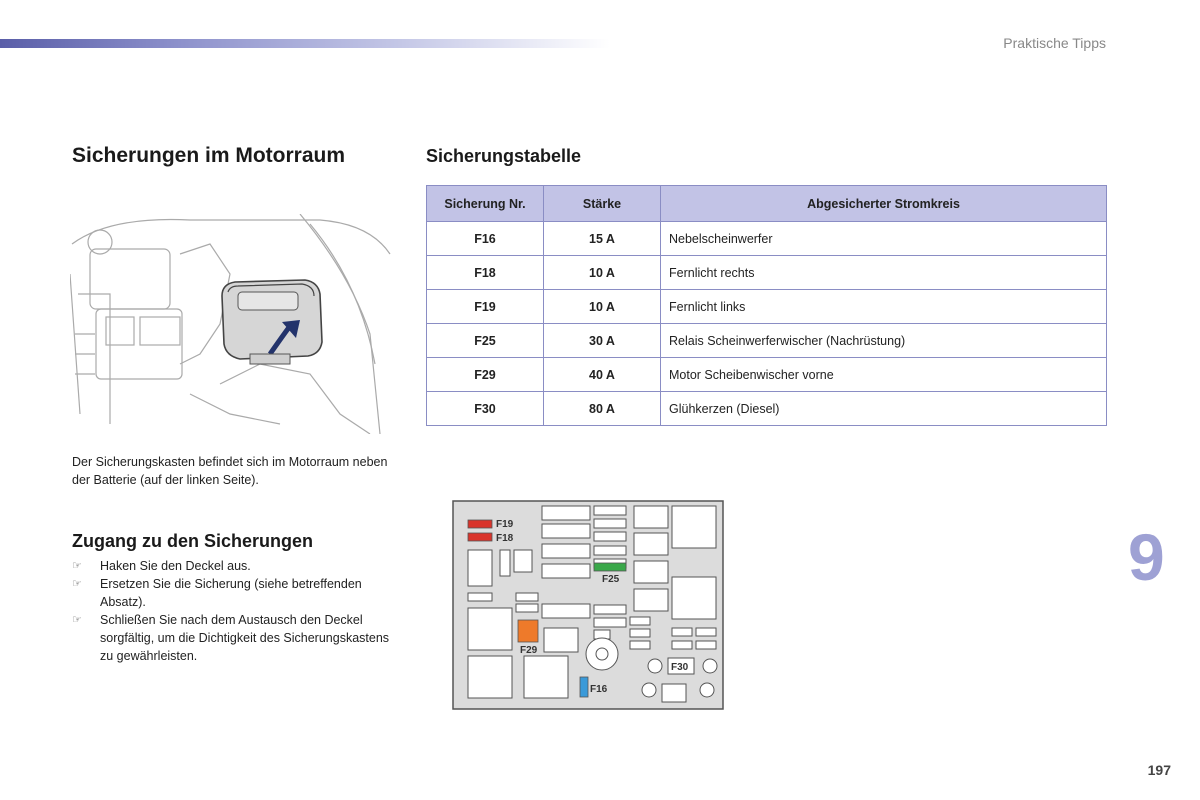 The image size is (1200, 800). I want to click on fuse-label-f16: F16, so click(599, 689).